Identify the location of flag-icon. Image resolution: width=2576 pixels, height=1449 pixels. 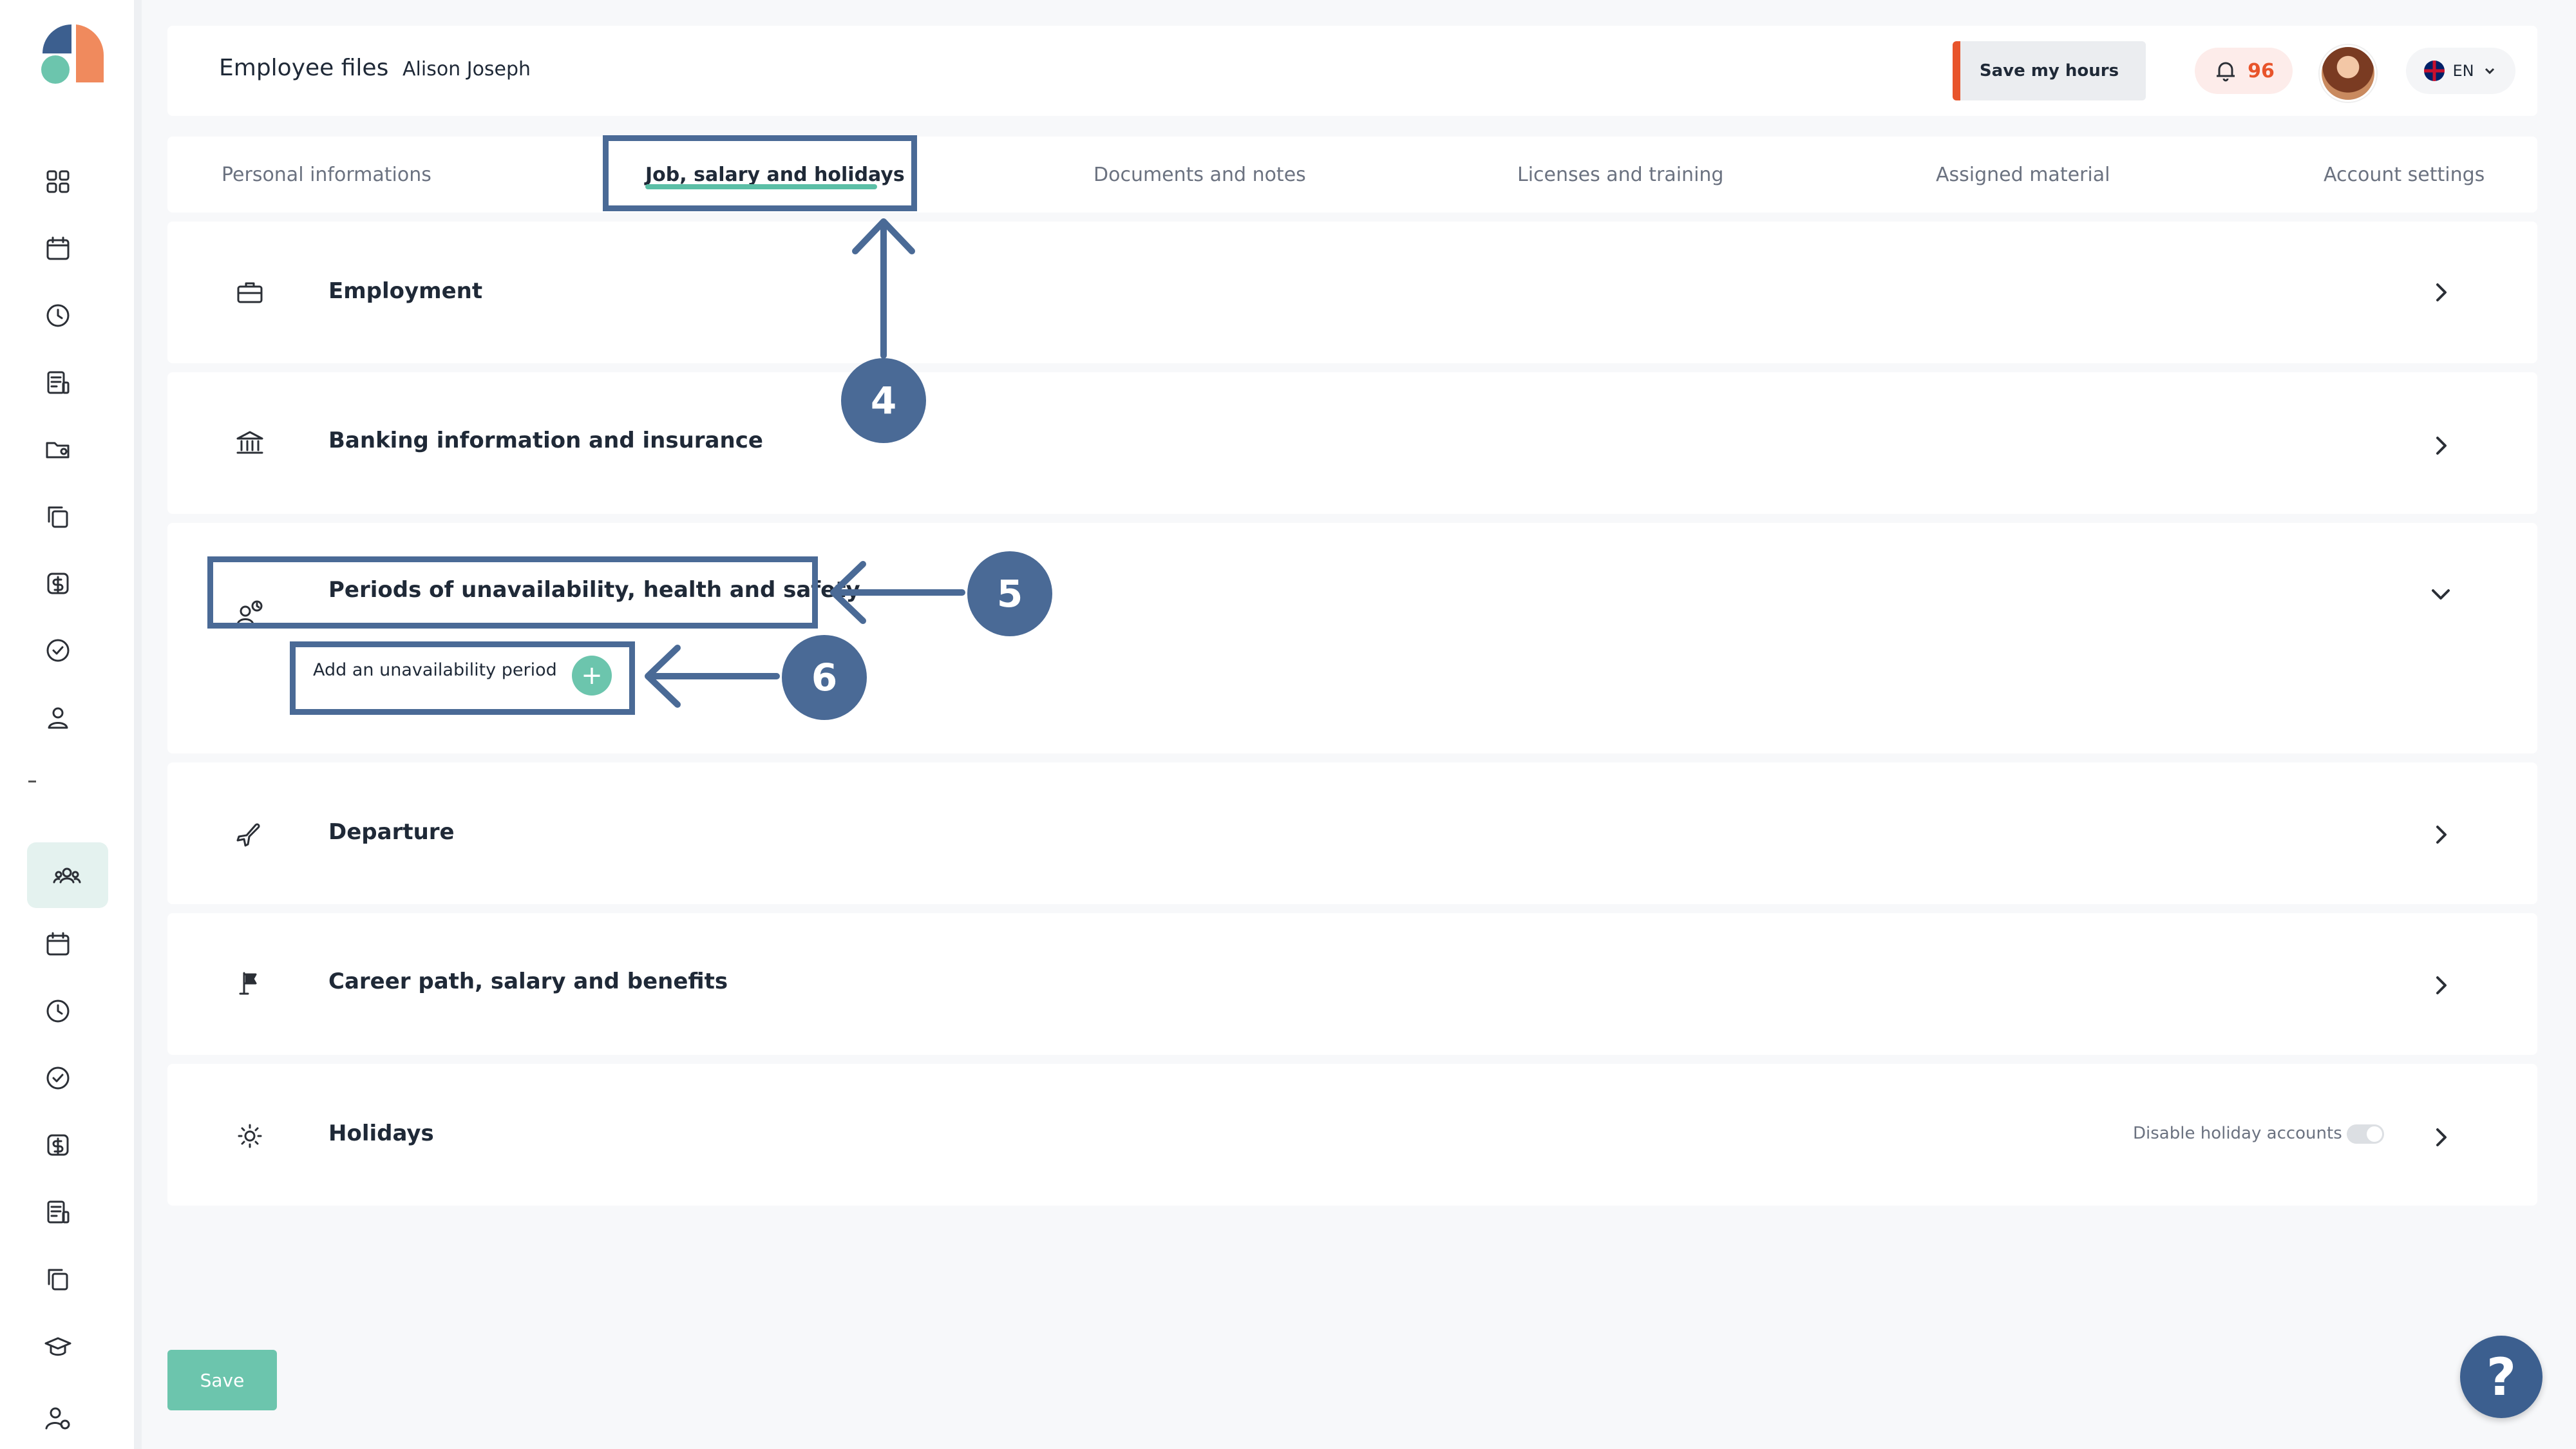
(250, 984).